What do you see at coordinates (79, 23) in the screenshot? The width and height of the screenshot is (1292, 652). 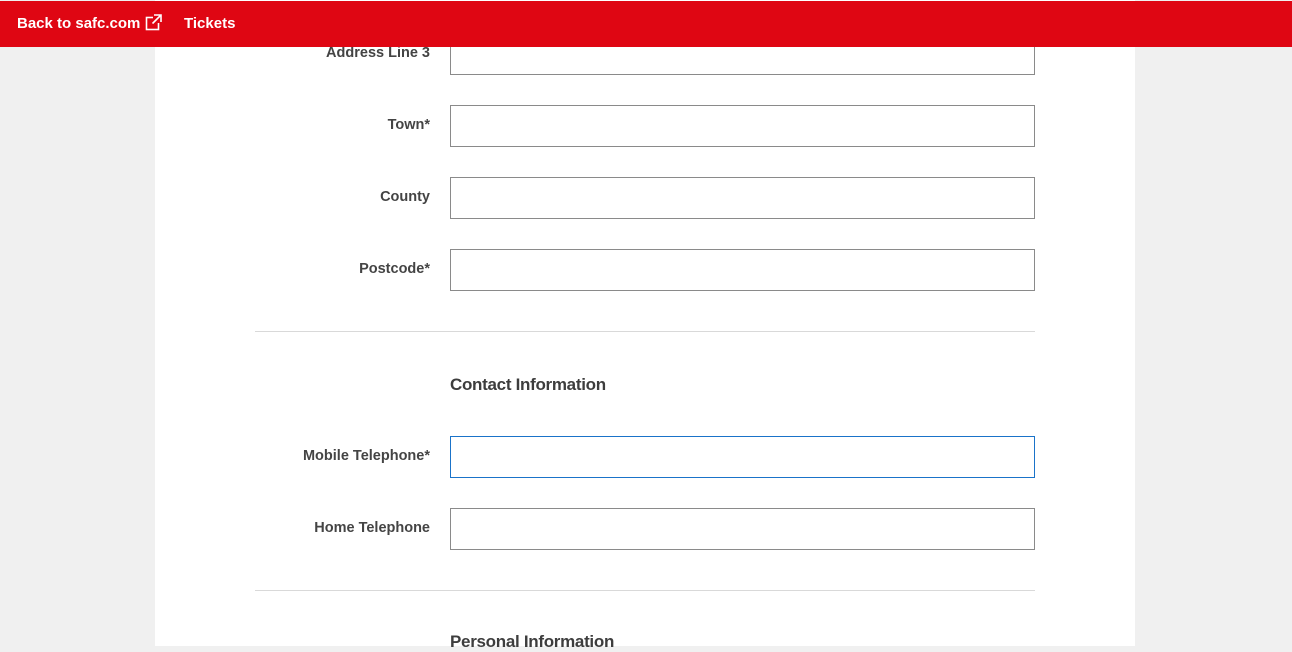 I see `back-link-label: Back to safc.com` at bounding box center [79, 23].